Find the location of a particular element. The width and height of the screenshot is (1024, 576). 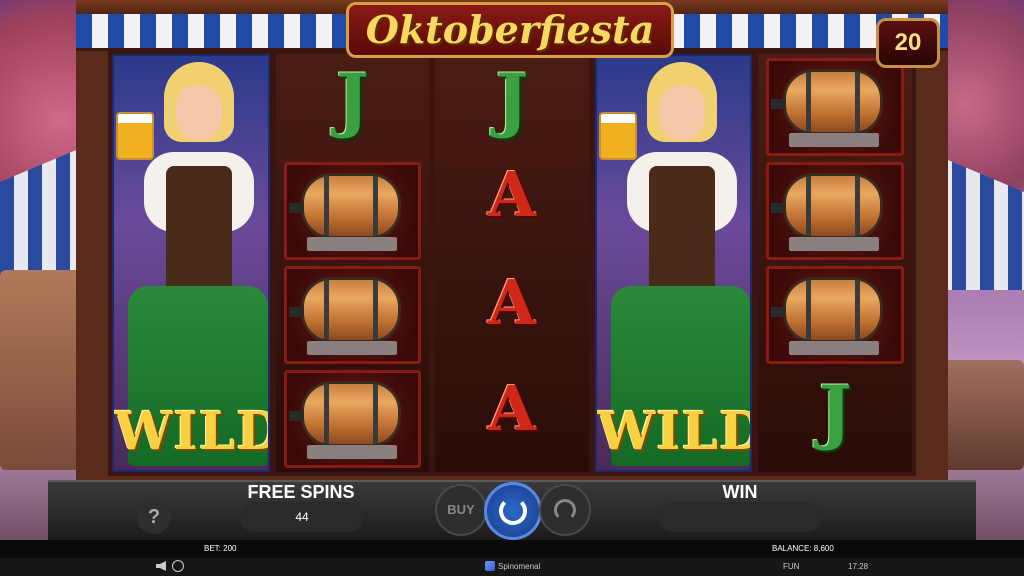

free-spins-value: 44 is located at coordinates (302, 517).